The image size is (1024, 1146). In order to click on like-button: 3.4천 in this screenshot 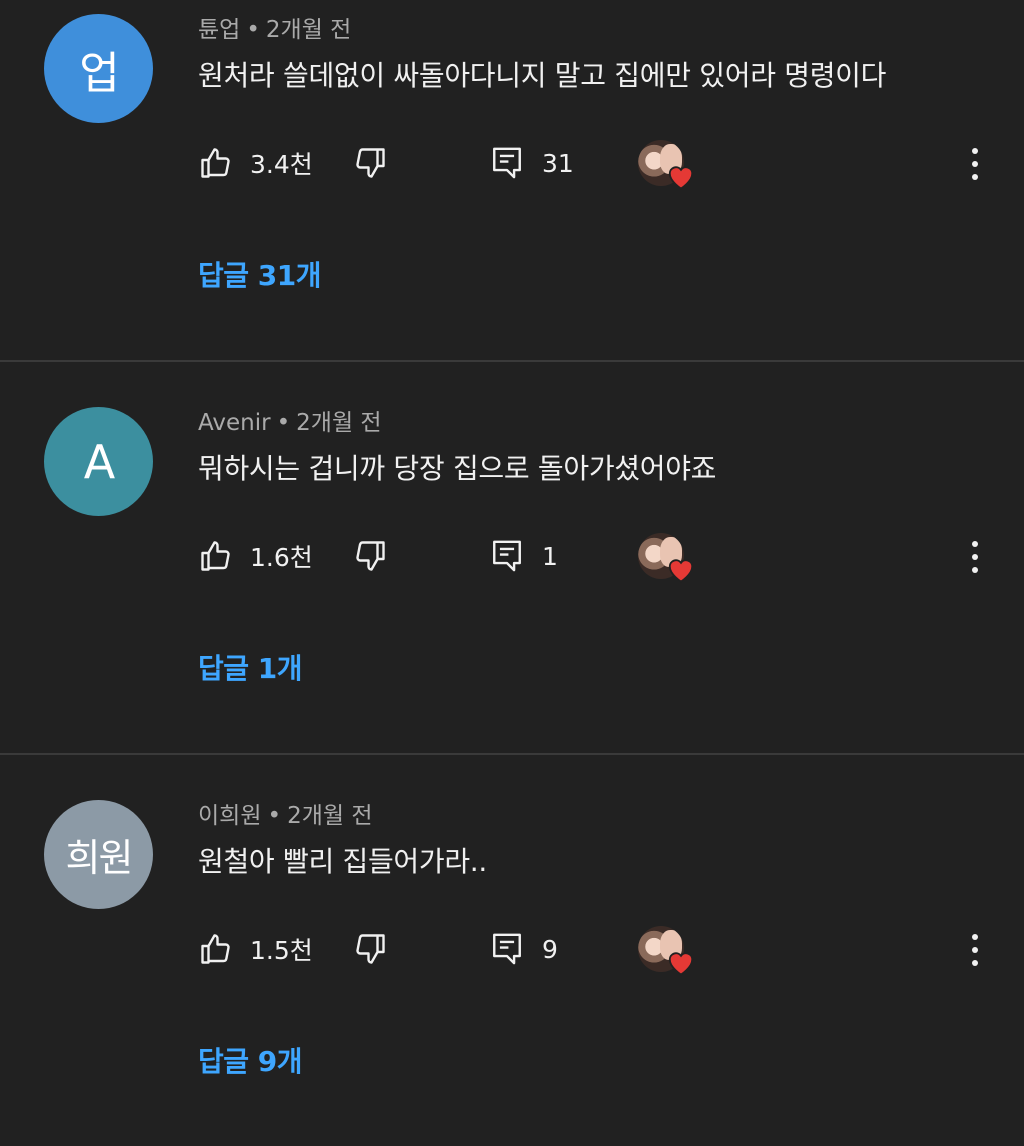, I will do `click(255, 163)`.